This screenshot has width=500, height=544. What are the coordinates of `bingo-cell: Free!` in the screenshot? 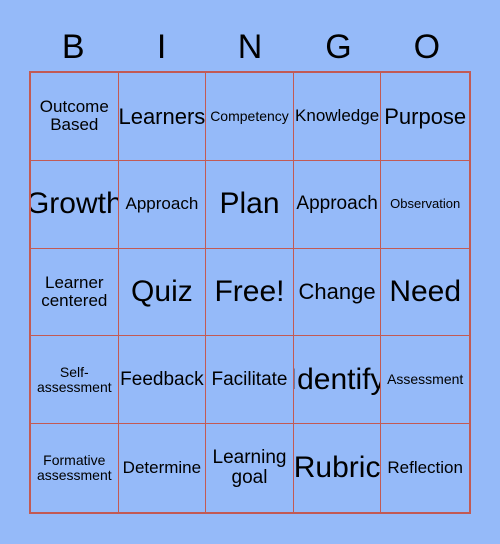 It's located at (250, 292).